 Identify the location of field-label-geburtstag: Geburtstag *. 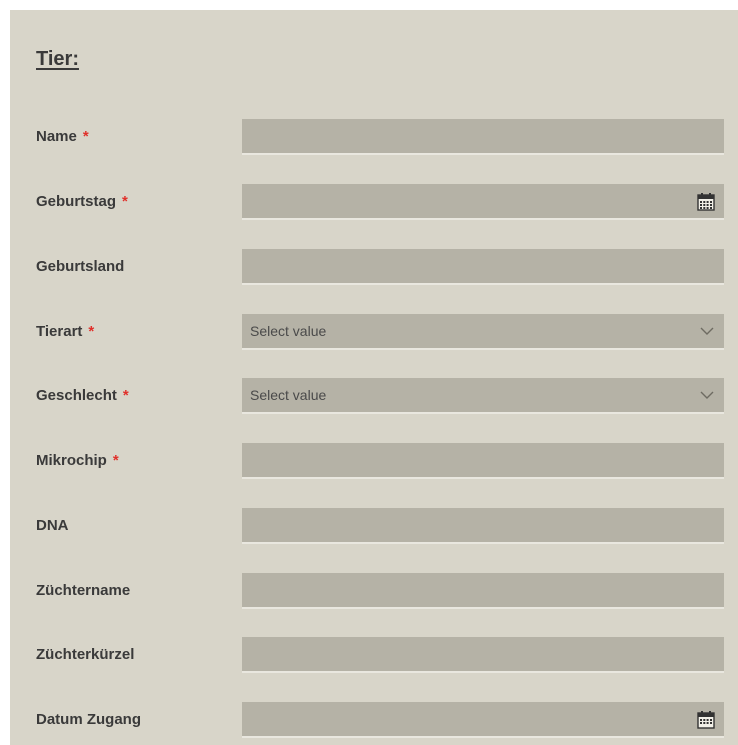
(82, 201).